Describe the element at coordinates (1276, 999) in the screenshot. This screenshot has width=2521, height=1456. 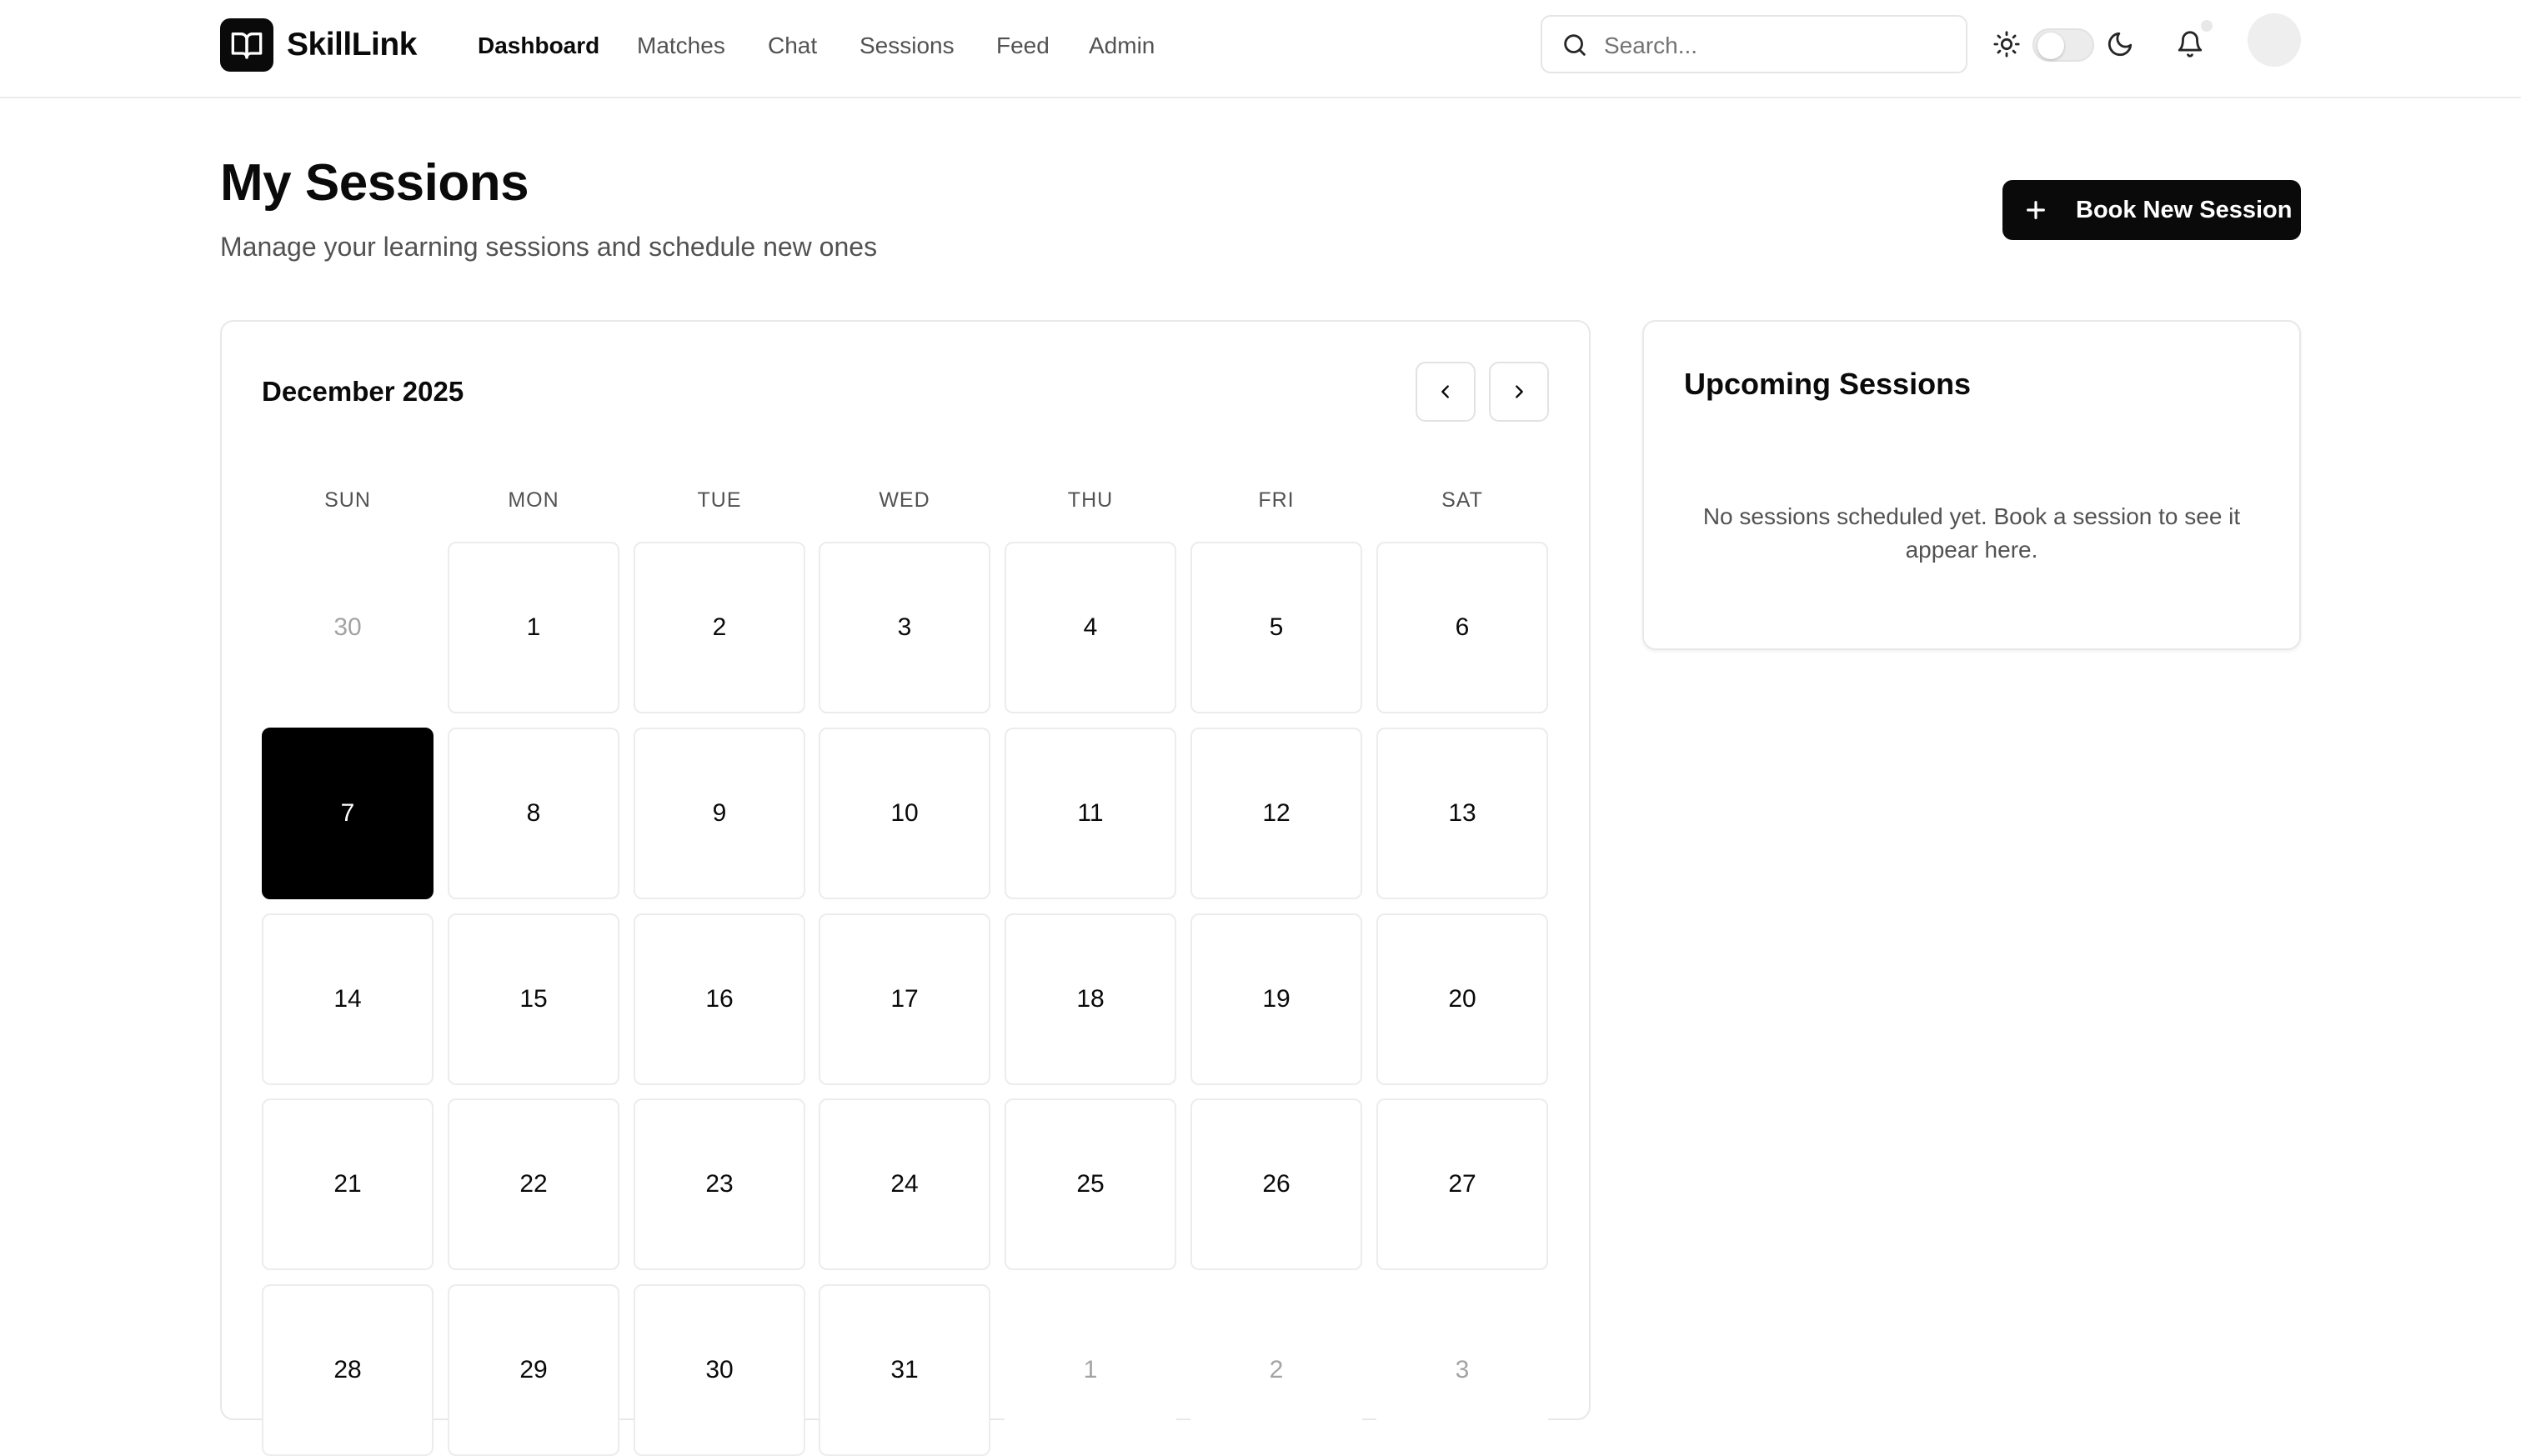
I see `calendar-day: 19` at that location.